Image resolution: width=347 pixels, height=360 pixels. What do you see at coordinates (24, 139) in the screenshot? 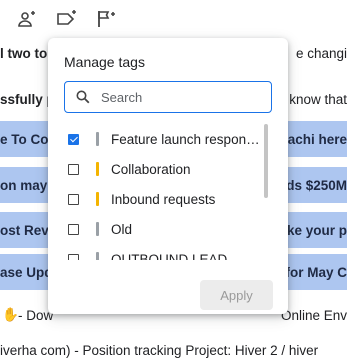
I see `email-row-left-text: e To Co` at bounding box center [24, 139].